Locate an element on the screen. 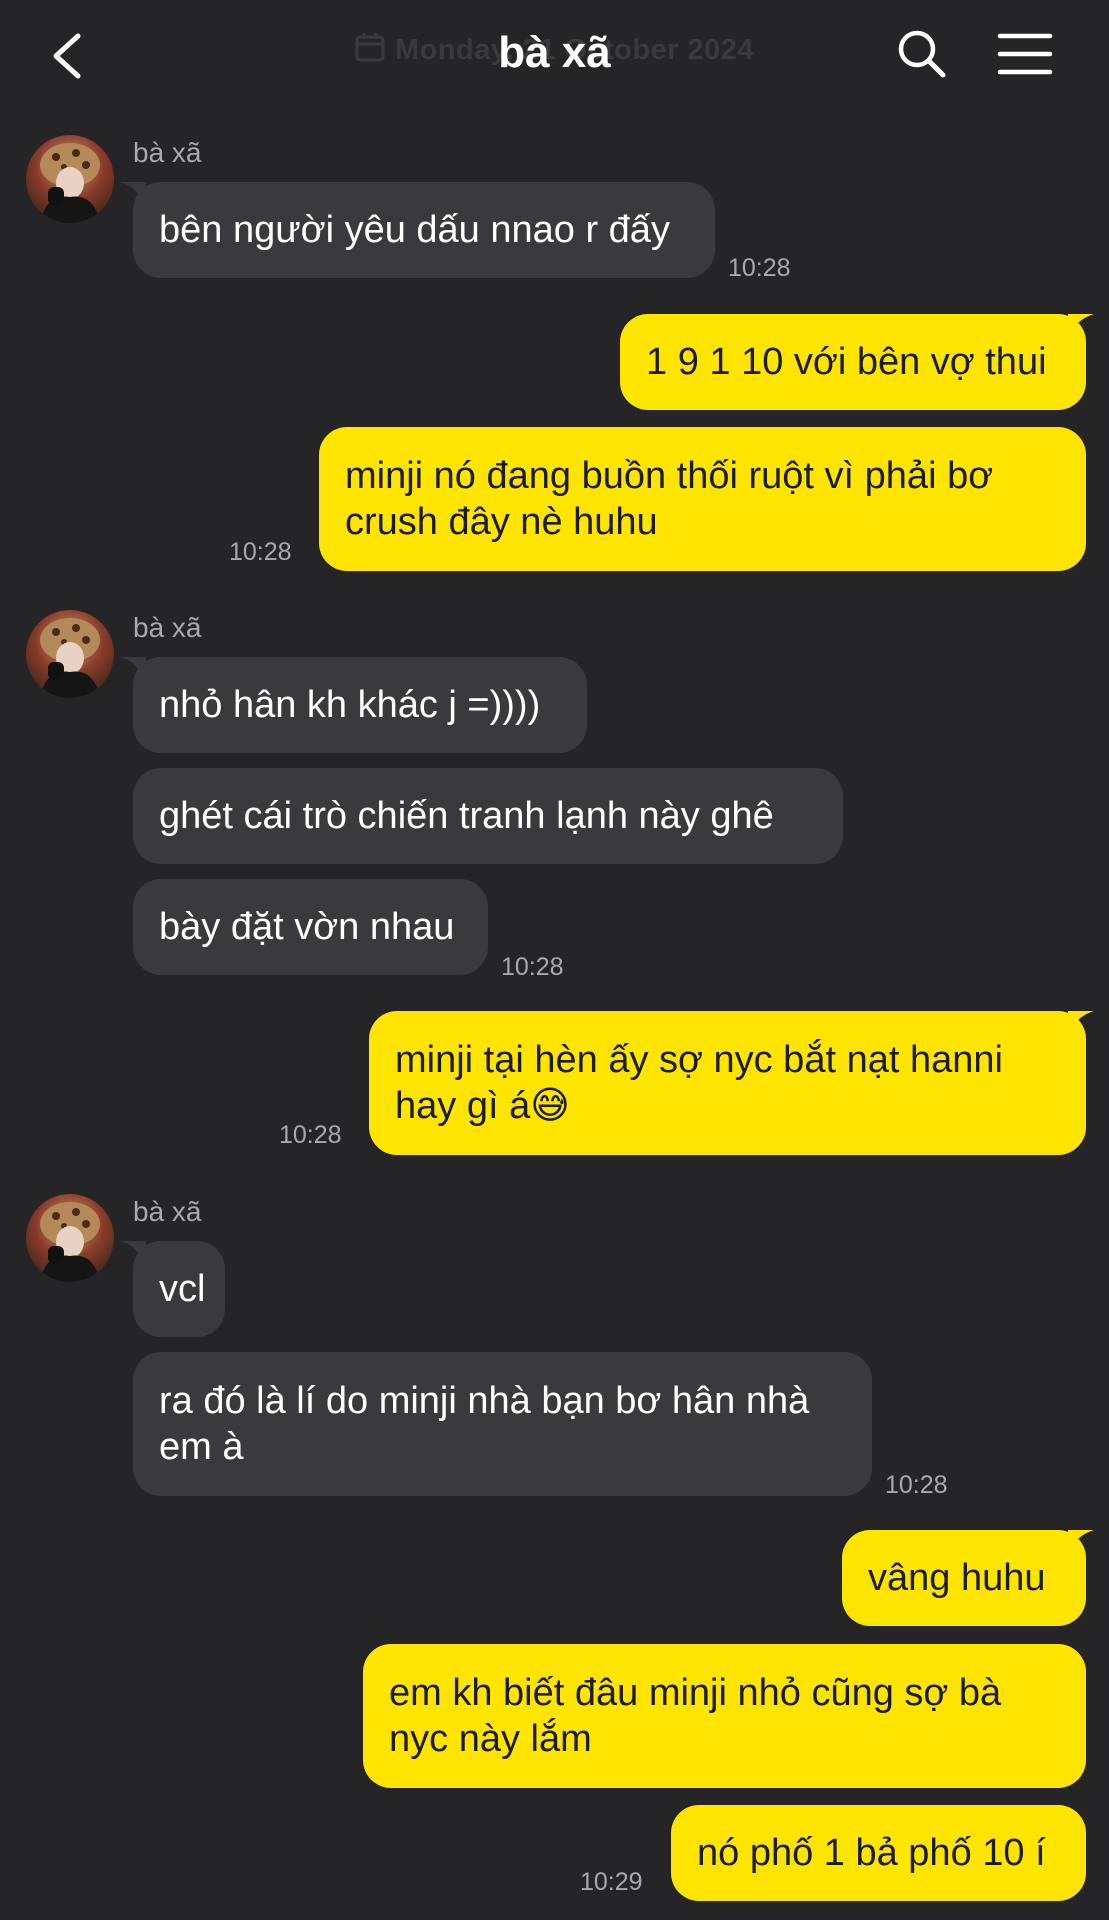 The image size is (1109, 1920). message-bubble-outgoing: 1 9 1 10 với bên vợ thui is located at coordinates (853, 362).